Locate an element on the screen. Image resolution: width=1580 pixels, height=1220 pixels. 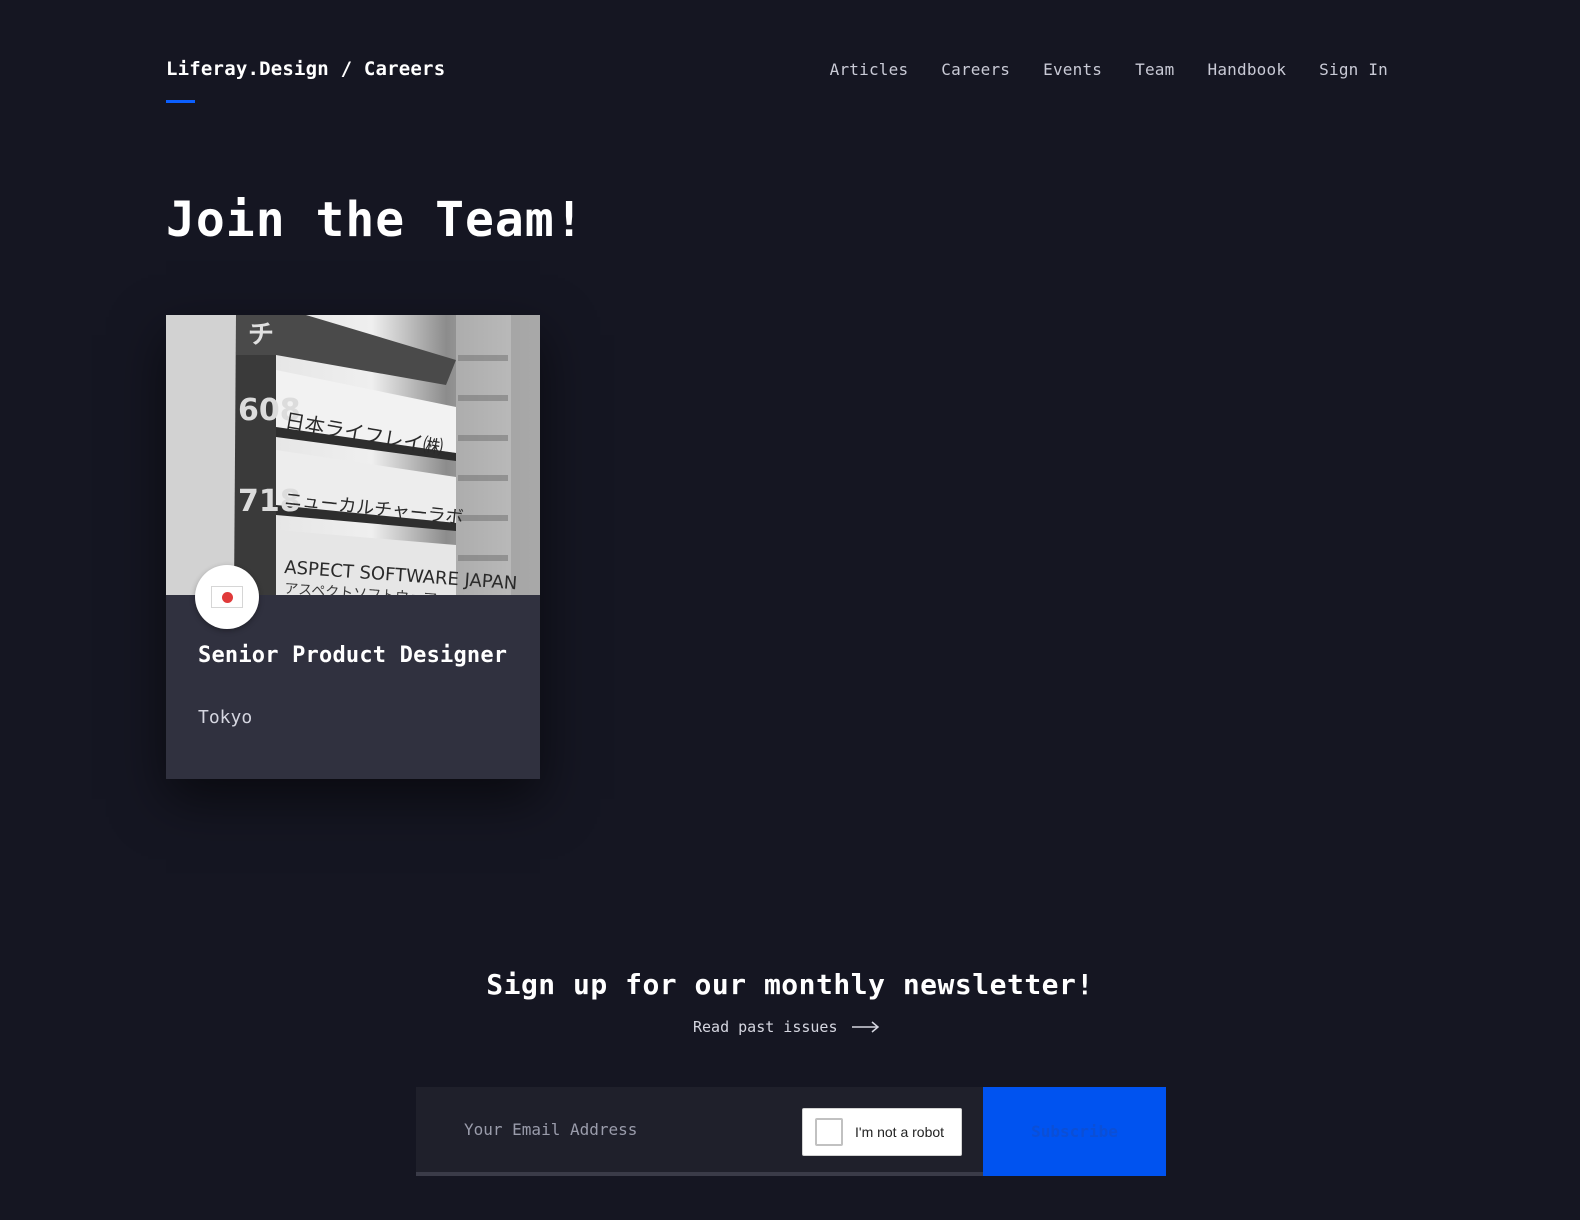
nav-sign-in: Sign In is located at coordinates (1353, 69).